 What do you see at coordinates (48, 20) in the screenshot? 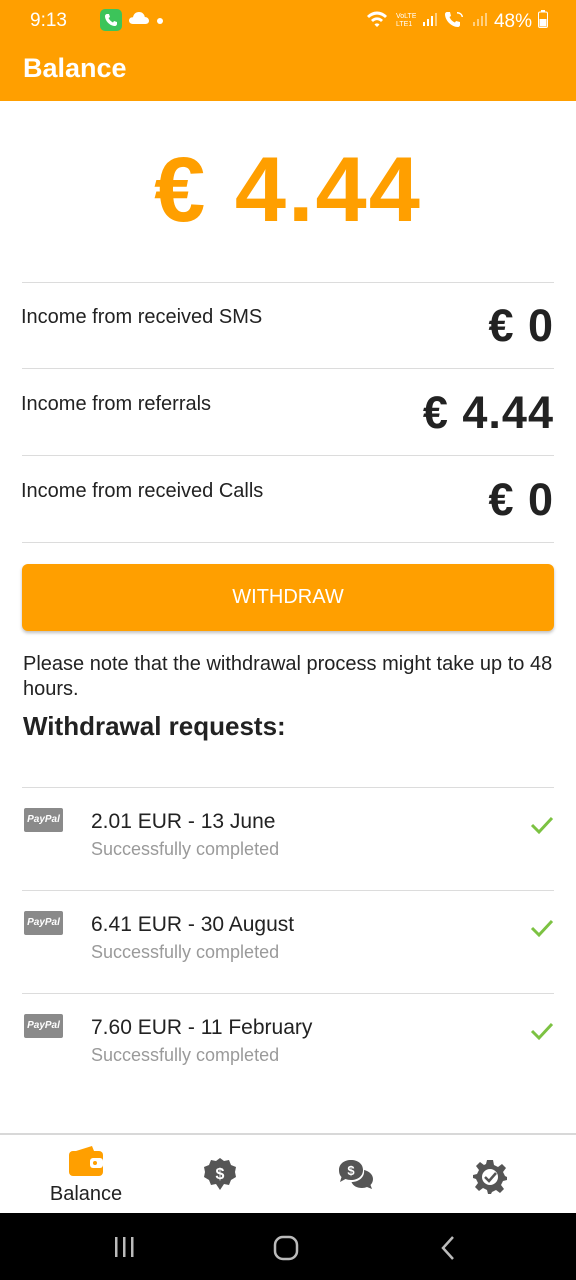
I see `status-time: 9:13` at bounding box center [48, 20].